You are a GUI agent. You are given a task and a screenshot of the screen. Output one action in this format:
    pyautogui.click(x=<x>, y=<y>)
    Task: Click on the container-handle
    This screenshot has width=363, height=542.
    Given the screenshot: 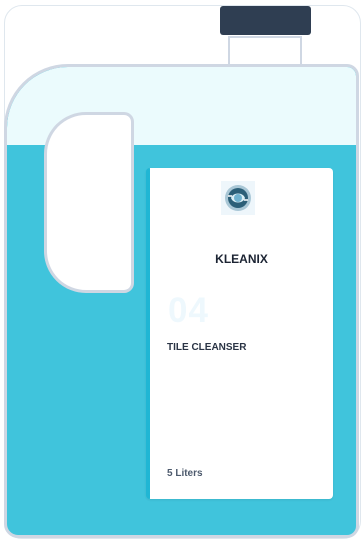 What is the action you would take?
    pyautogui.click(x=89, y=202)
    